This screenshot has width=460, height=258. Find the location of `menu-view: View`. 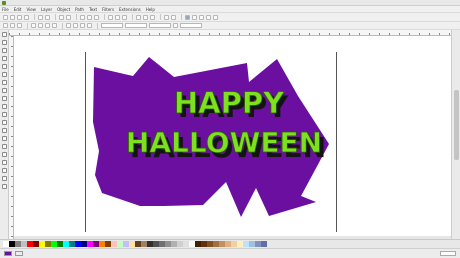

menu-view: View is located at coordinates (31, 9).